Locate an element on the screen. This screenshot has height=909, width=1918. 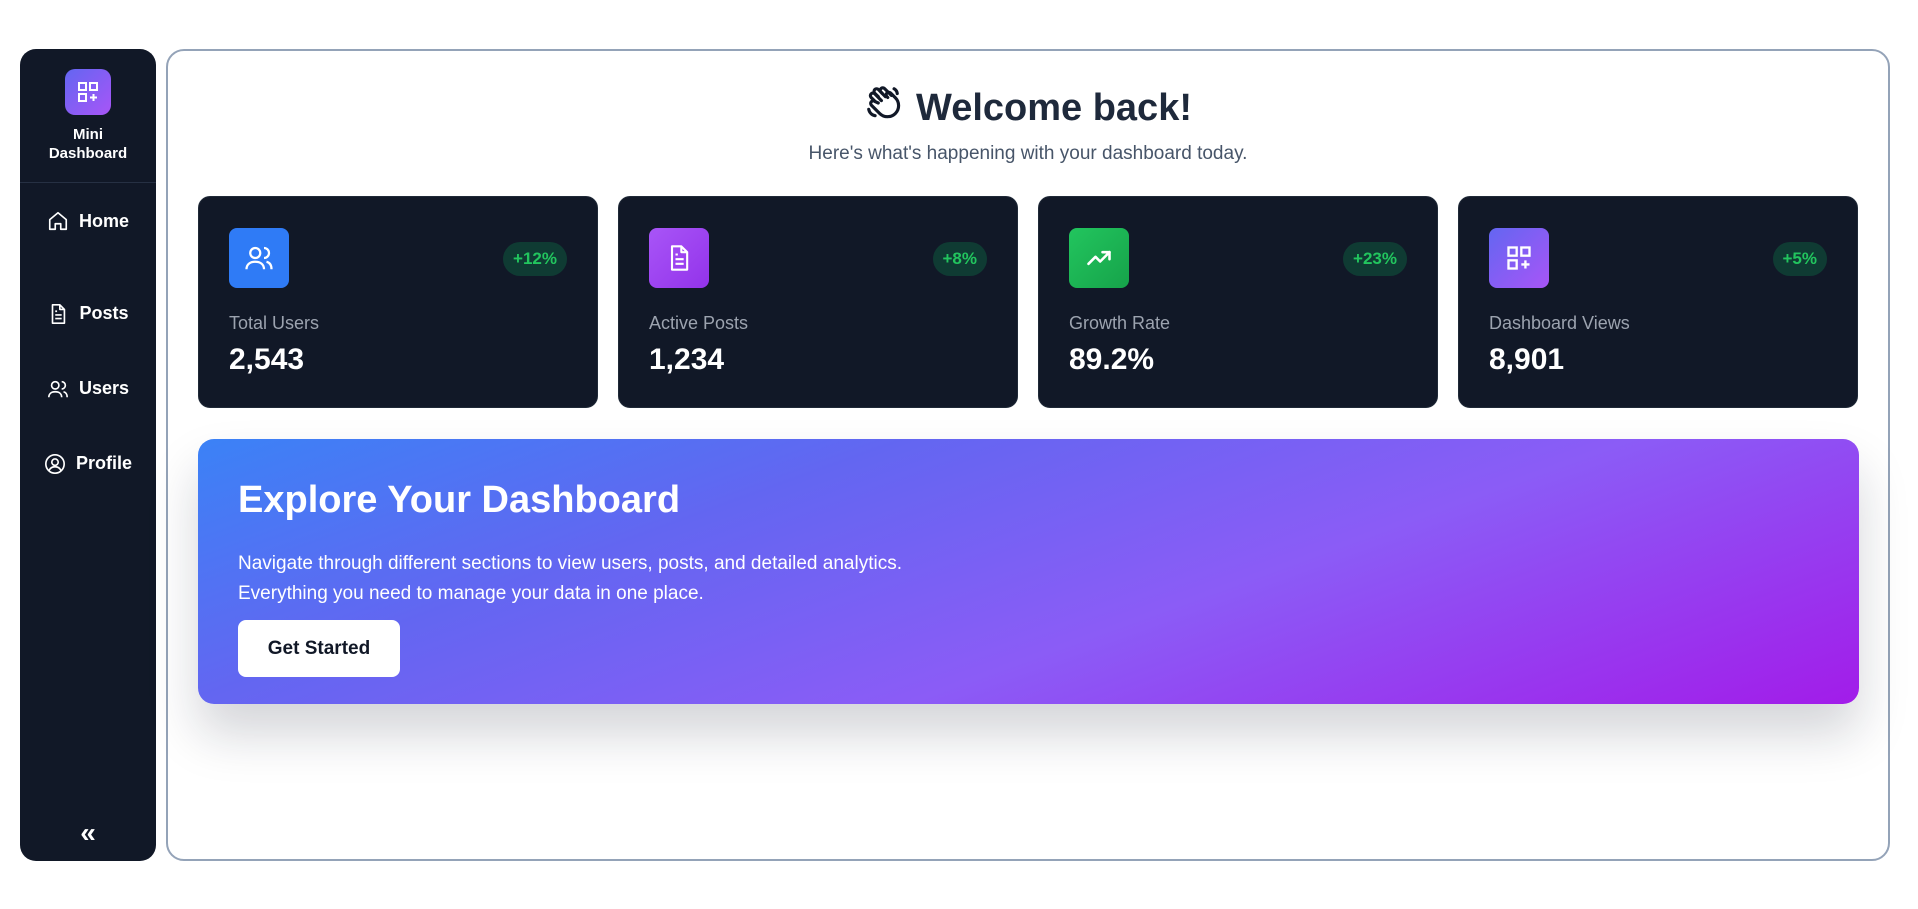
sidebar-nav: Home Posts Users Profile is located at coordinates (88, 351).